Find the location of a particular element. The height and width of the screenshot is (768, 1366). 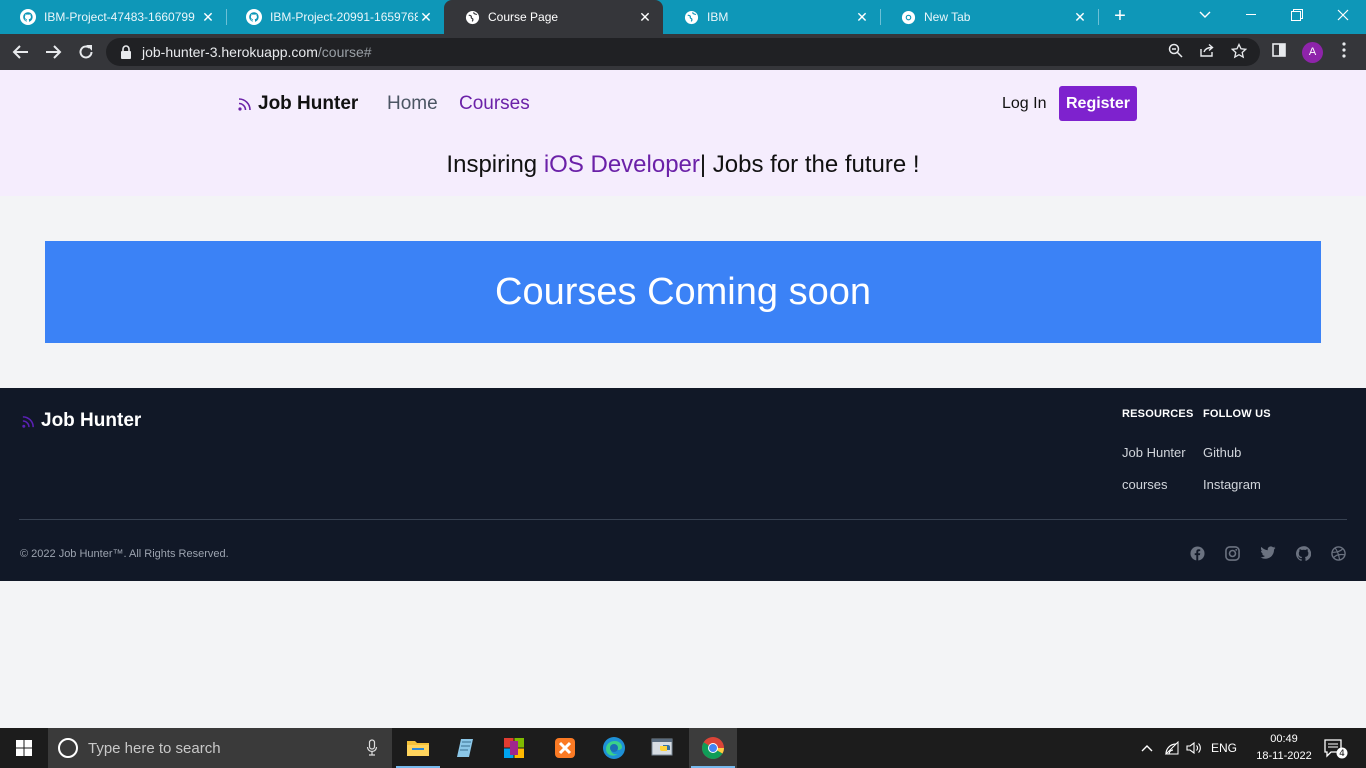

taskbar-search-box: Type here to search is located at coordinates (220, 748).